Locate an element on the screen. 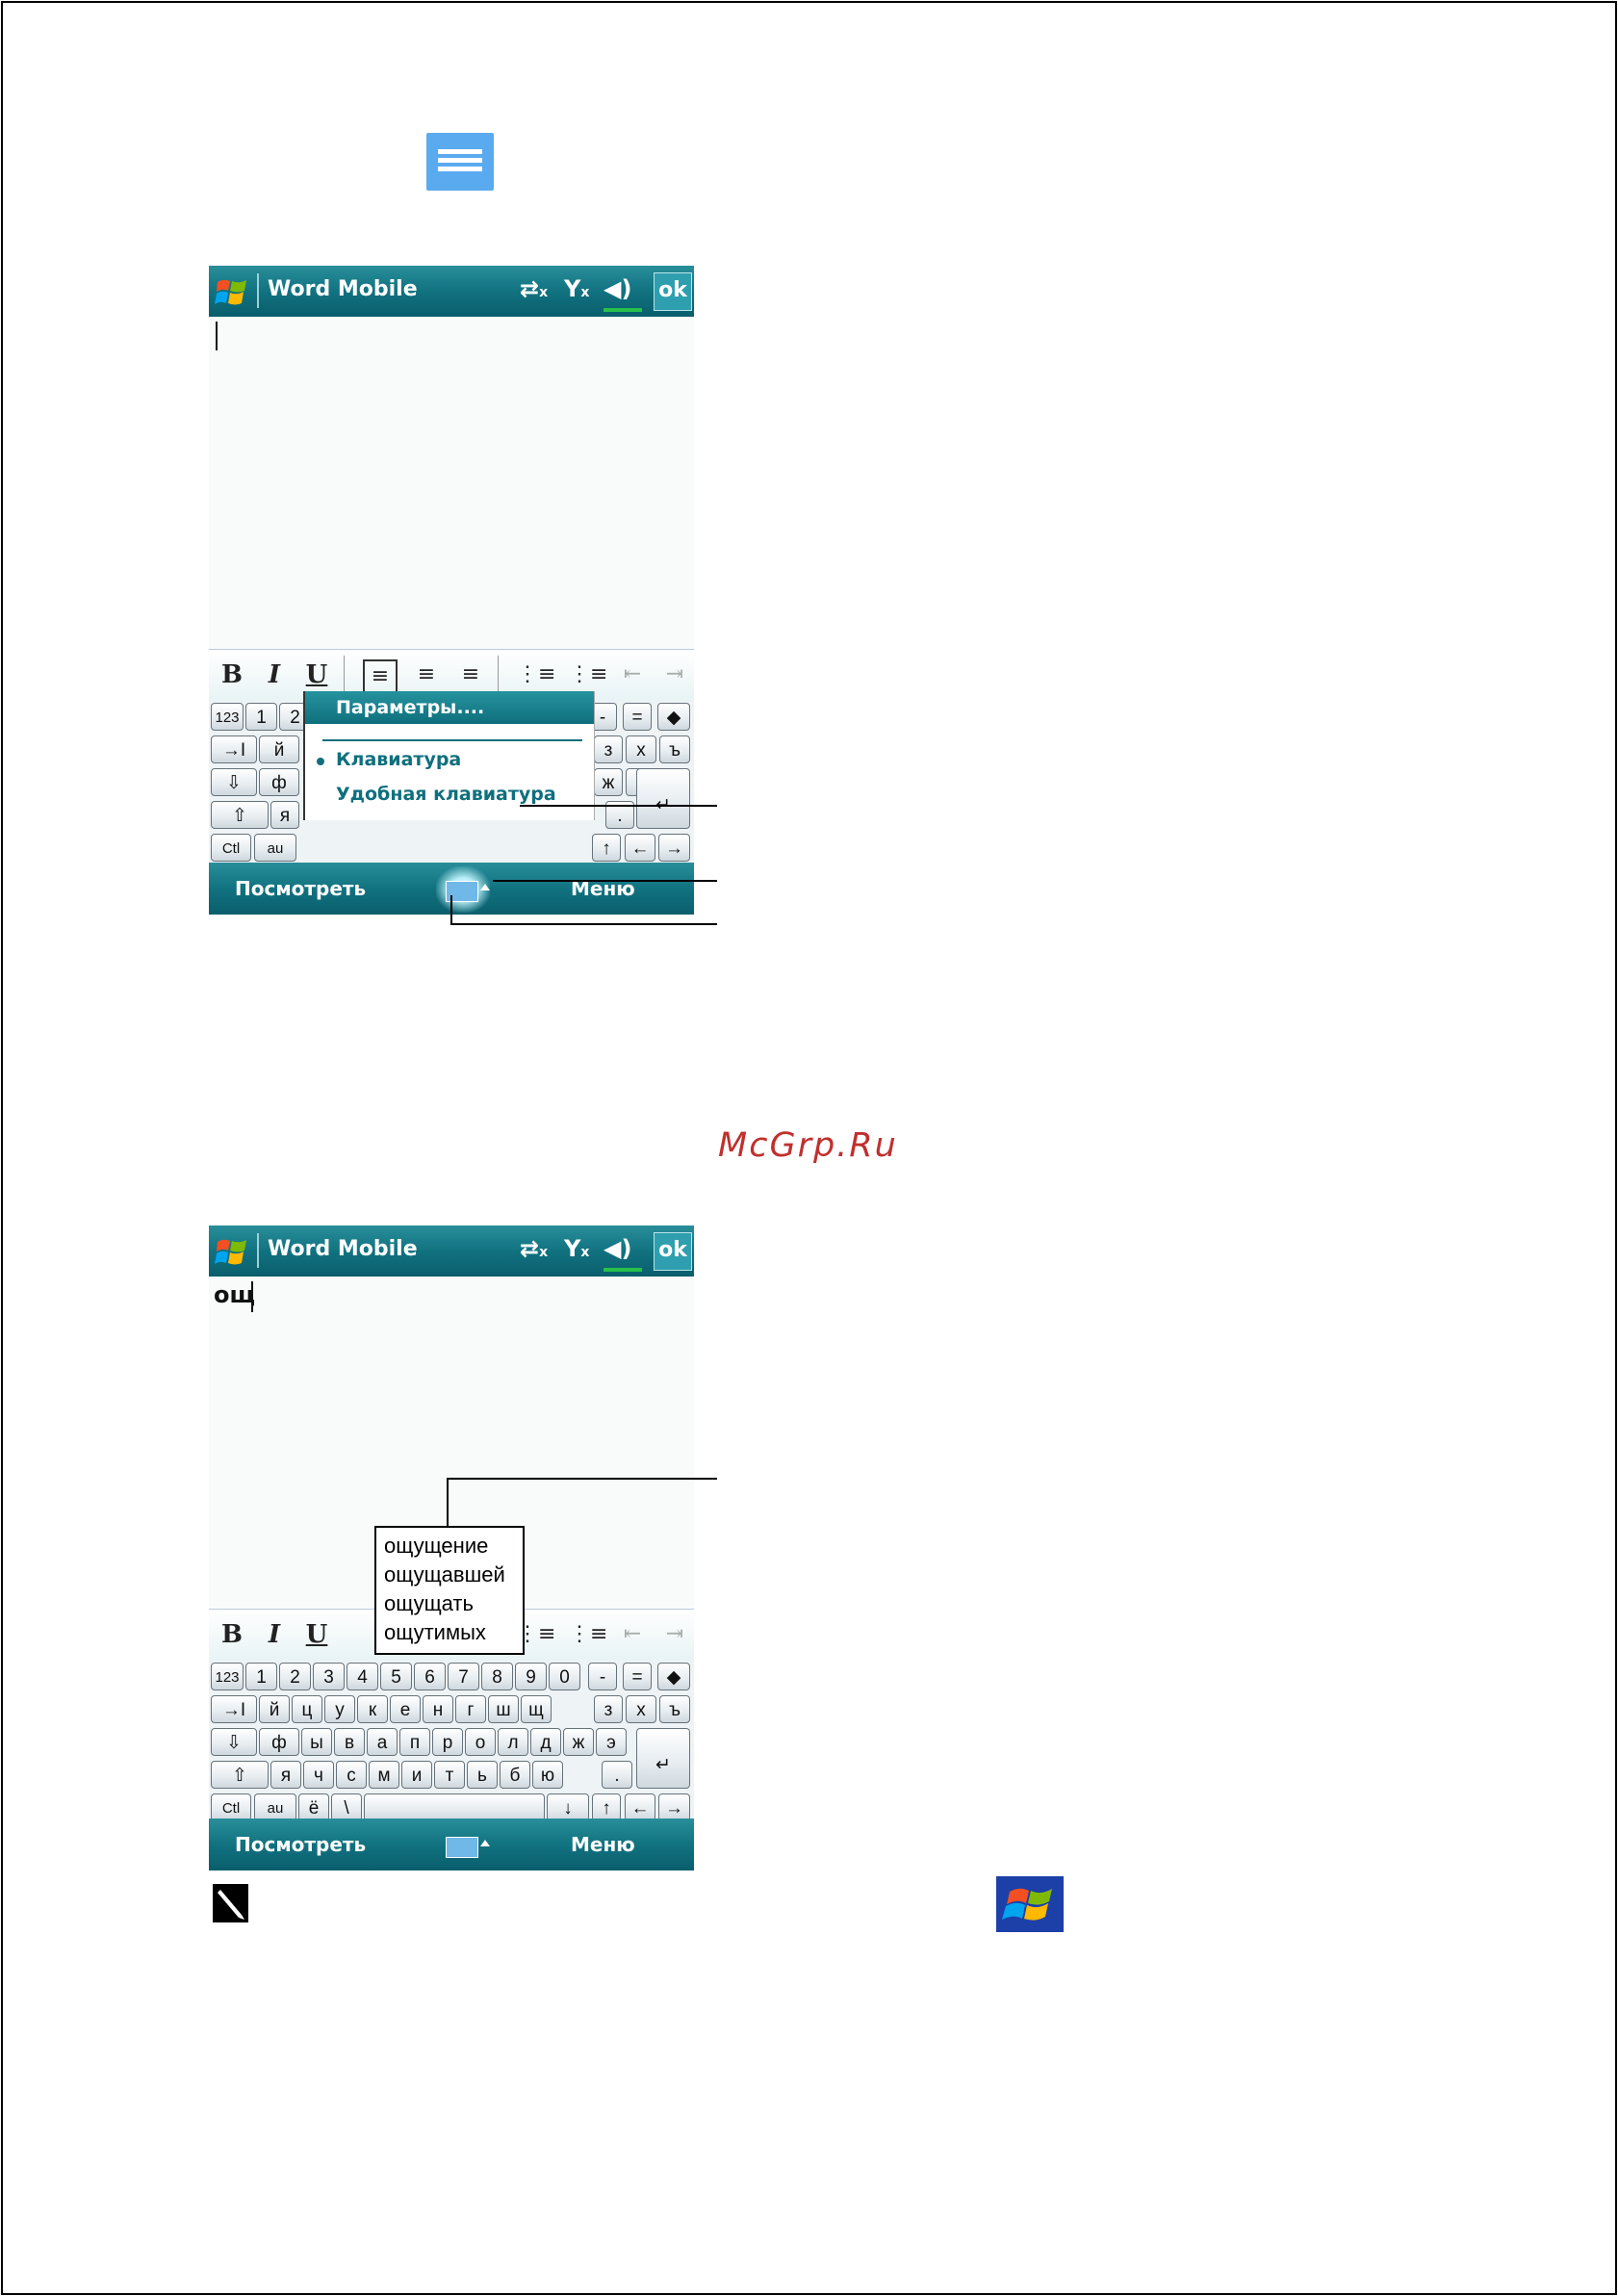  key-letter: и is located at coordinates (417, 1775).